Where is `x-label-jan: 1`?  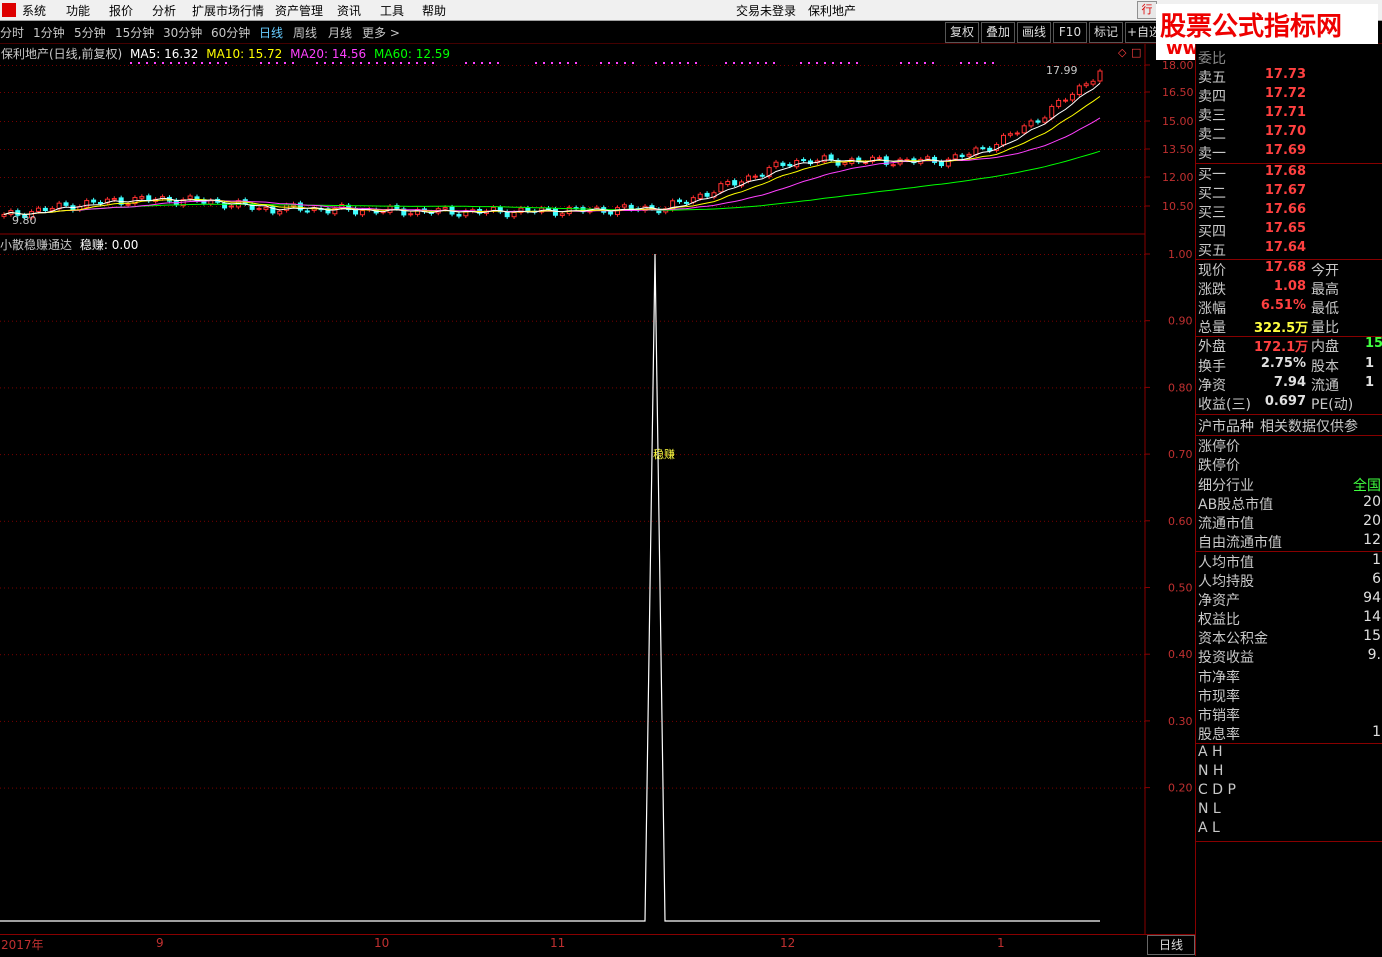
x-label-jan: 1 is located at coordinates (1001, 943).